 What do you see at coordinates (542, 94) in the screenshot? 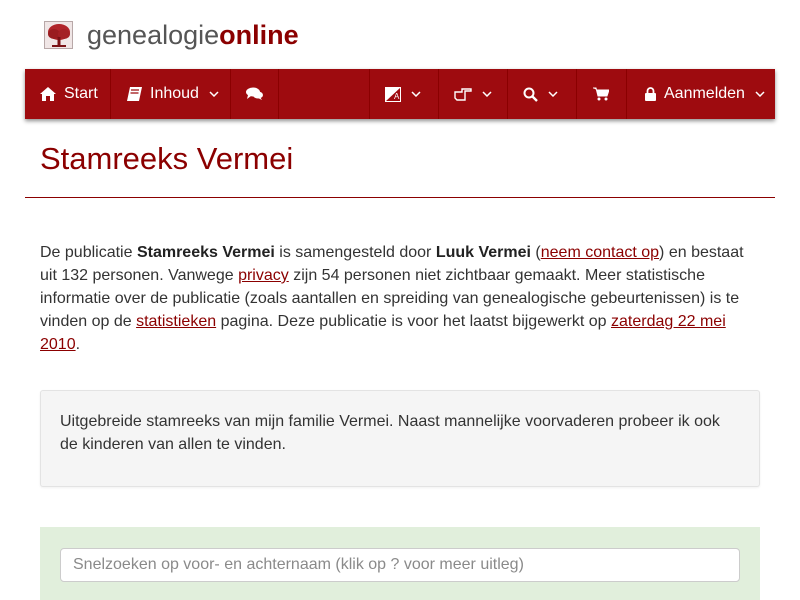
I see `nav-search` at bounding box center [542, 94].